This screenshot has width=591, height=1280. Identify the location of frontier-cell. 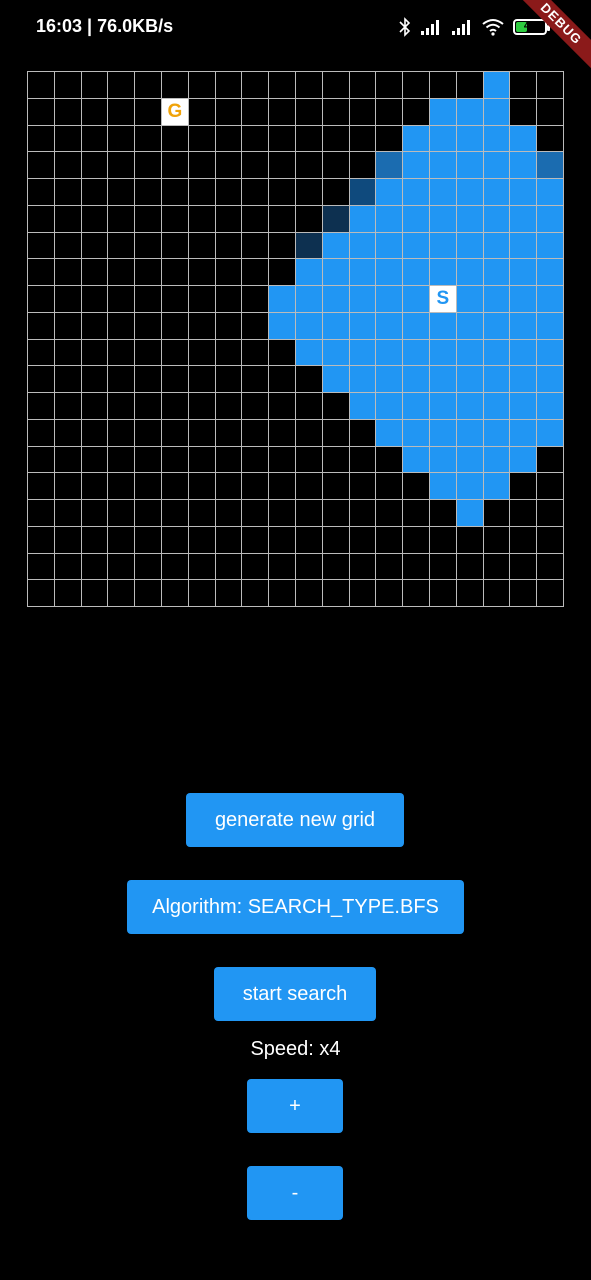
(308, 245).